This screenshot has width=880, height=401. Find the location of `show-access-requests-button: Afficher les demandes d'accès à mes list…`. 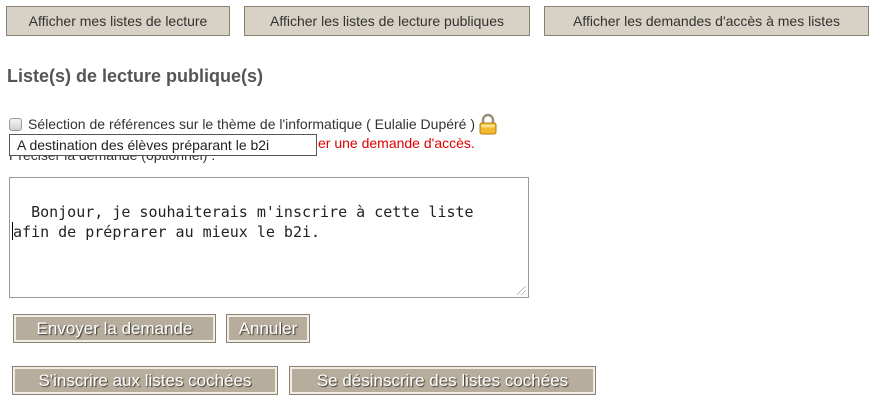

show-access-requests-button: Afficher les demandes d'accès à mes list… is located at coordinates (706, 21).